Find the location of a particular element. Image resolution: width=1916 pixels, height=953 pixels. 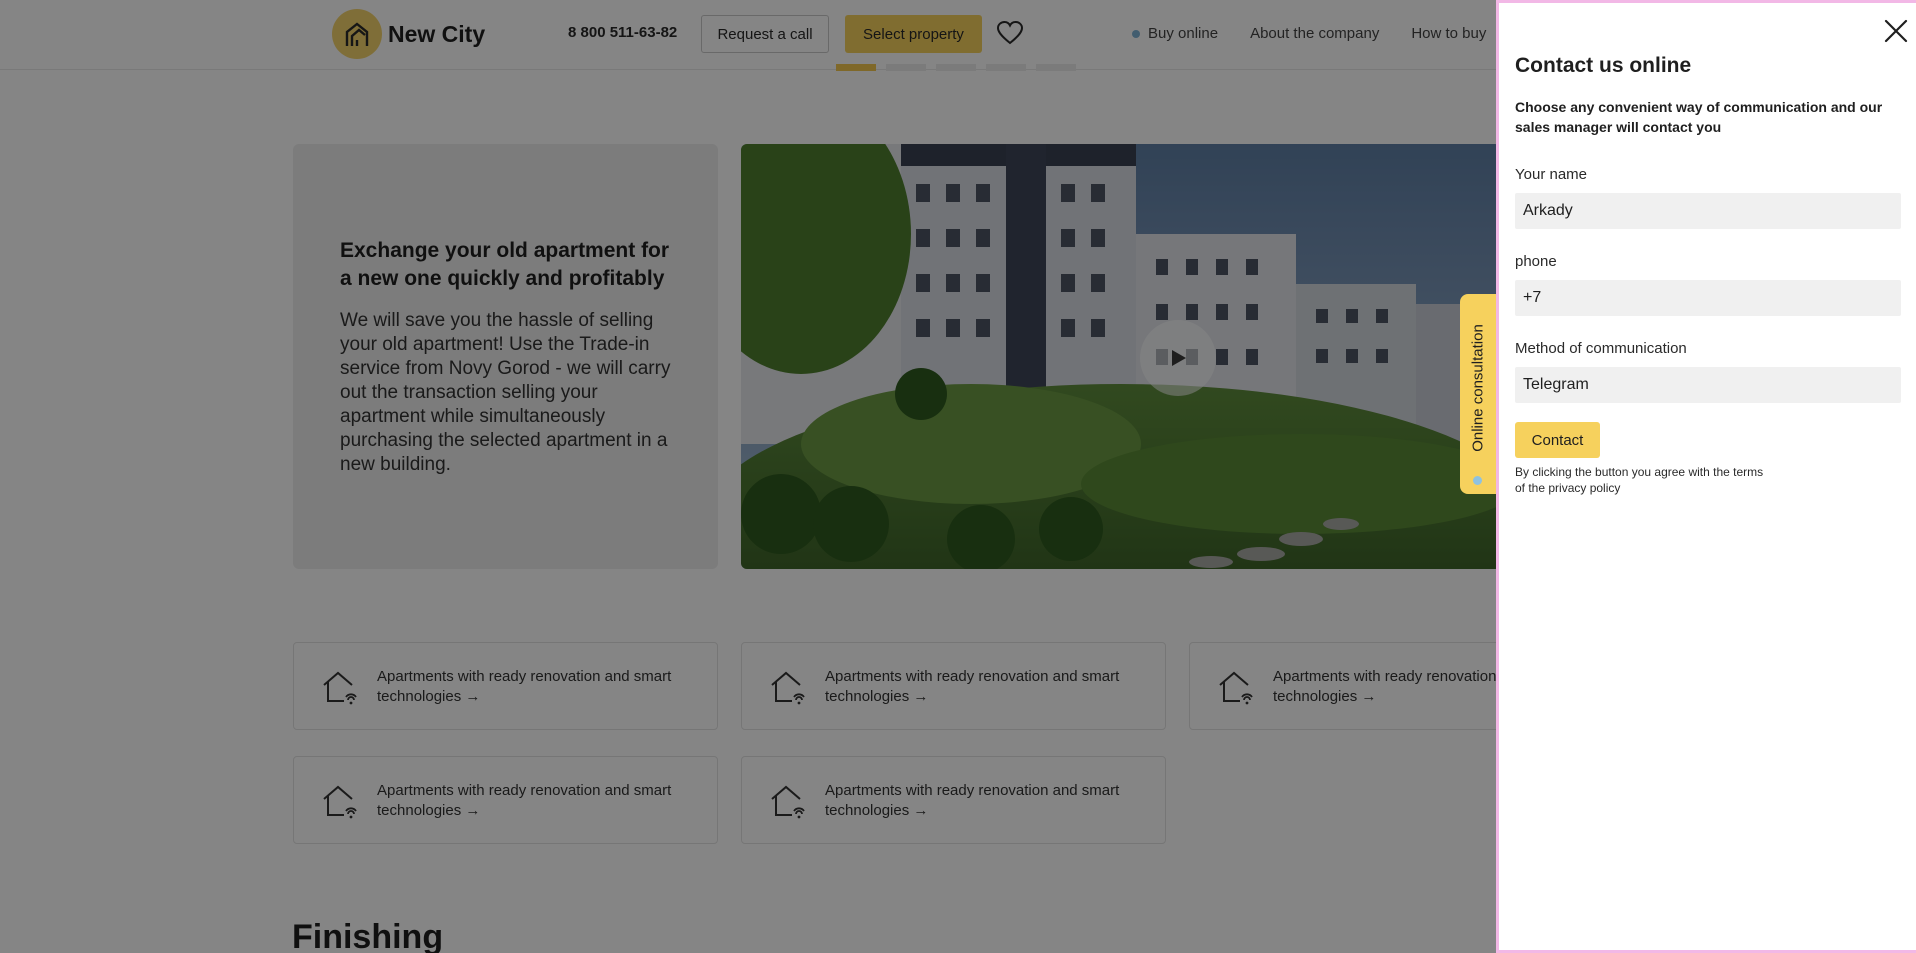

status-dot-icon is located at coordinates (1477, 480).